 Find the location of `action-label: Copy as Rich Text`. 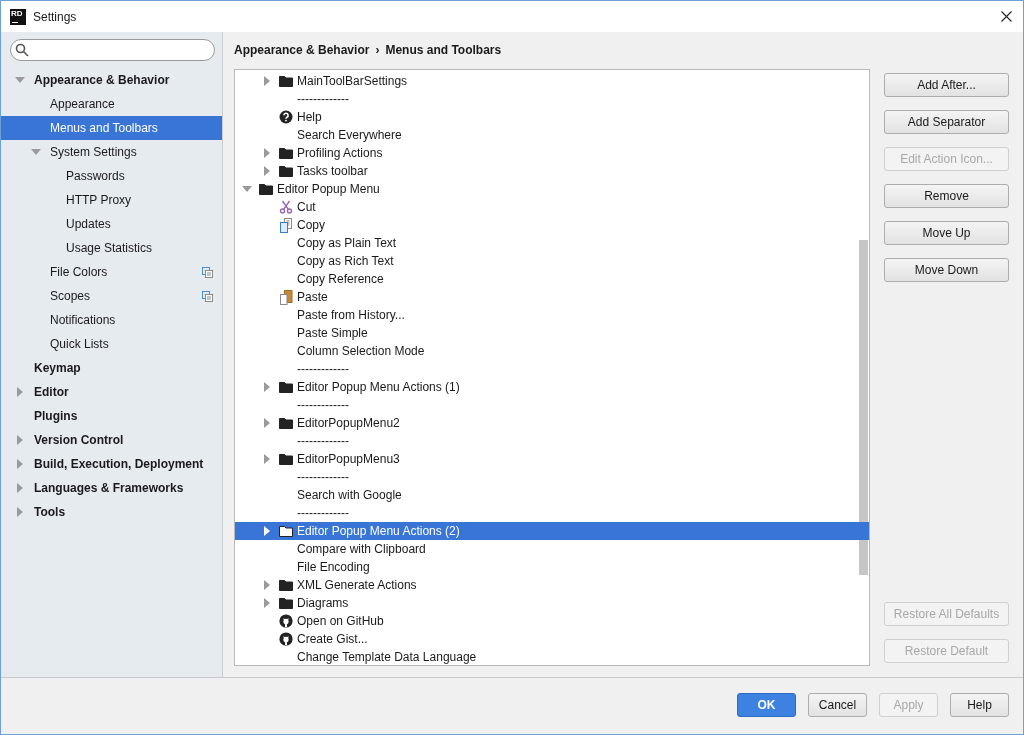

action-label: Copy as Rich Text is located at coordinates (345, 261).